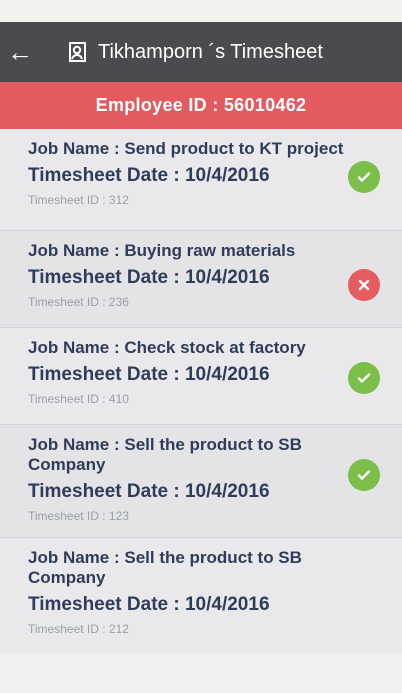  Describe the element at coordinates (210, 51) in the screenshot. I see `page-title: Tikhamporn ´s Timesheet` at that location.